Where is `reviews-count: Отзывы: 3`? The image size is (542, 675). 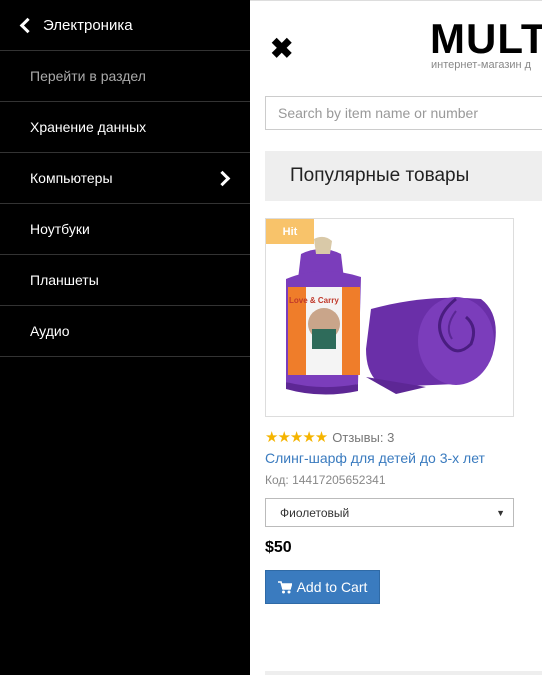 reviews-count: Отзывы: 3 is located at coordinates (363, 437).